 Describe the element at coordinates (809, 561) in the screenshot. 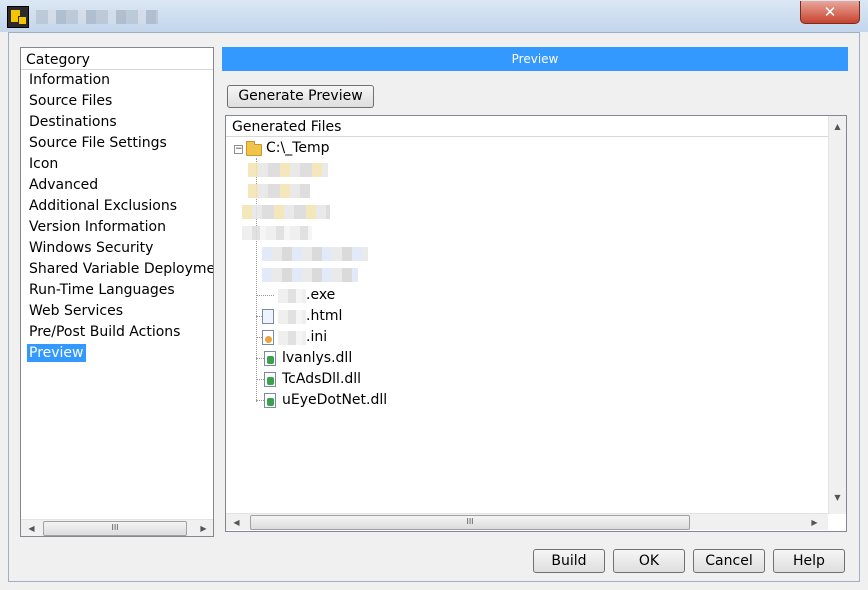

I see `help-button: Help` at that location.